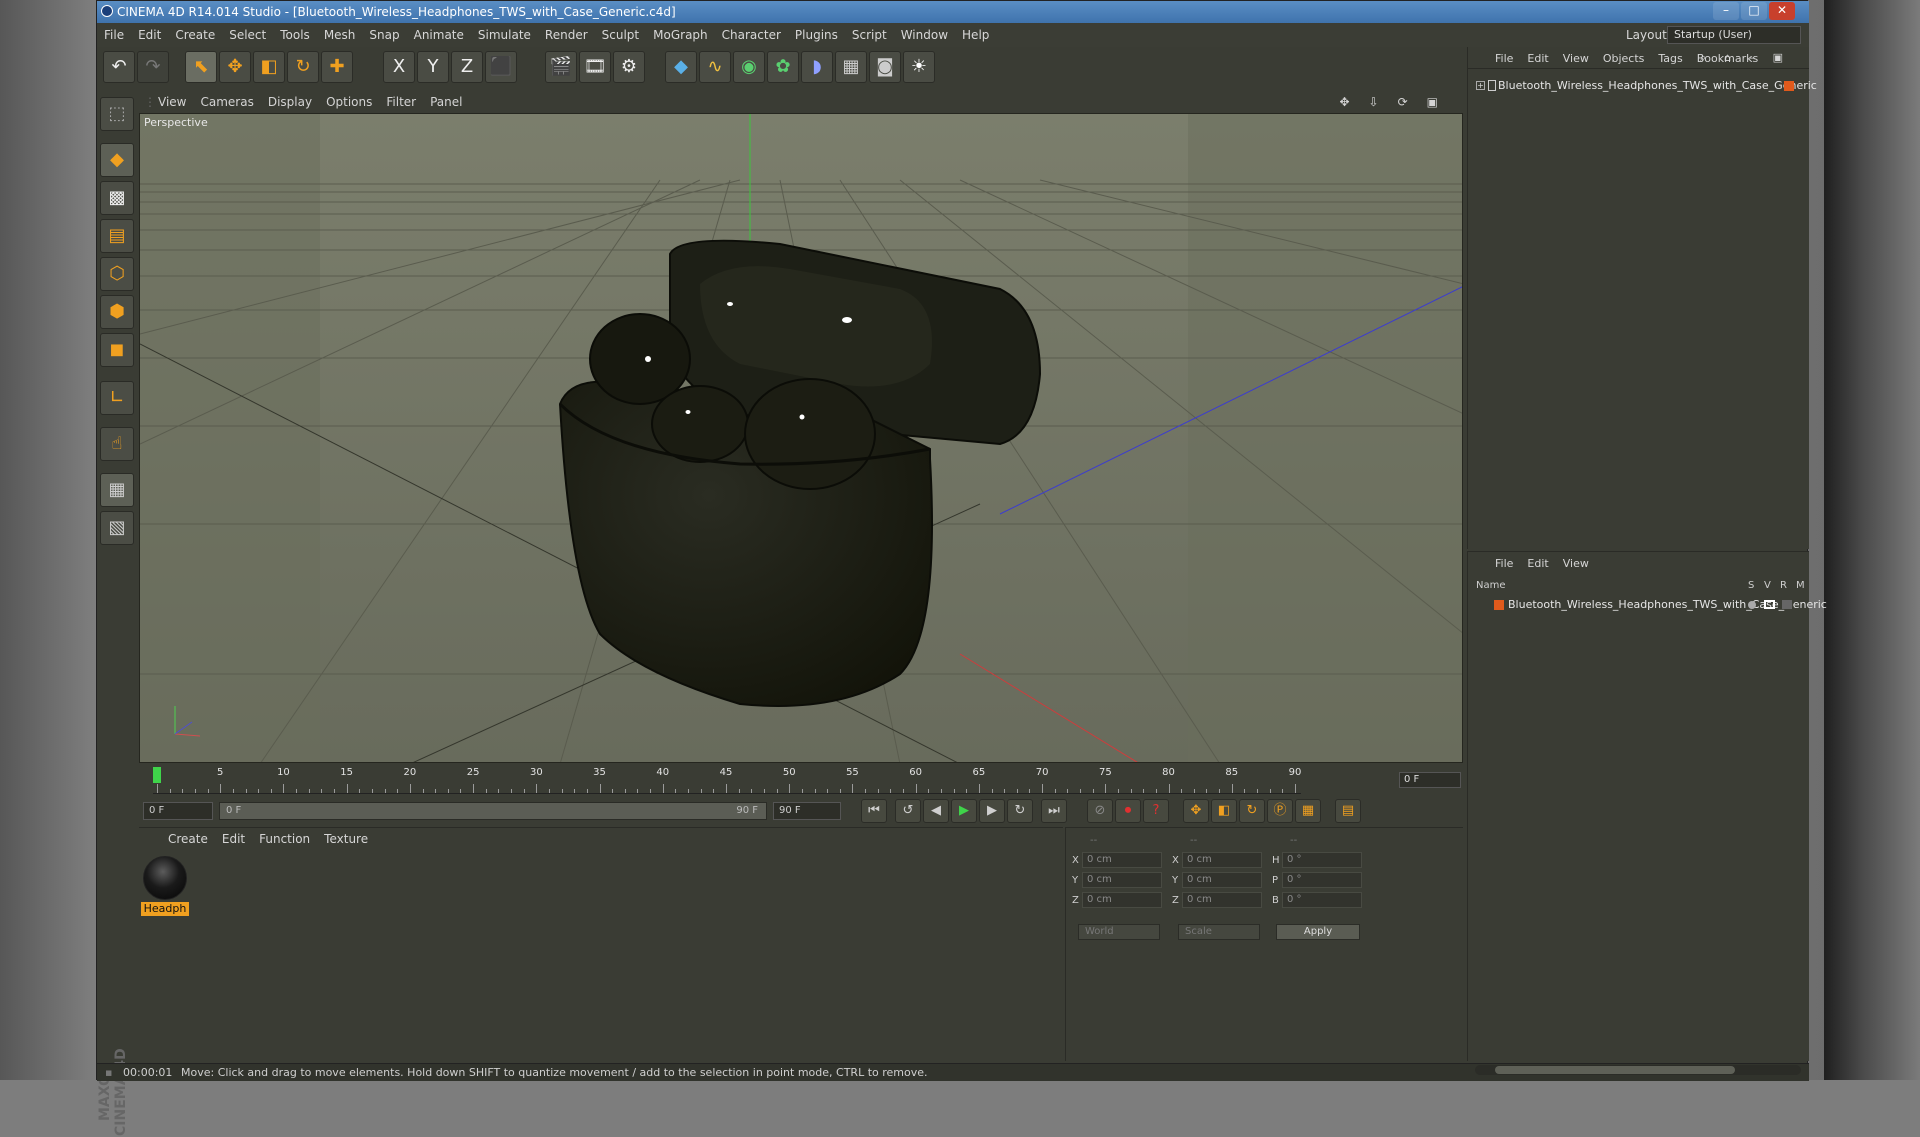 The height and width of the screenshot is (1137, 1920). I want to click on move-icon: ✥, so click(235, 67).